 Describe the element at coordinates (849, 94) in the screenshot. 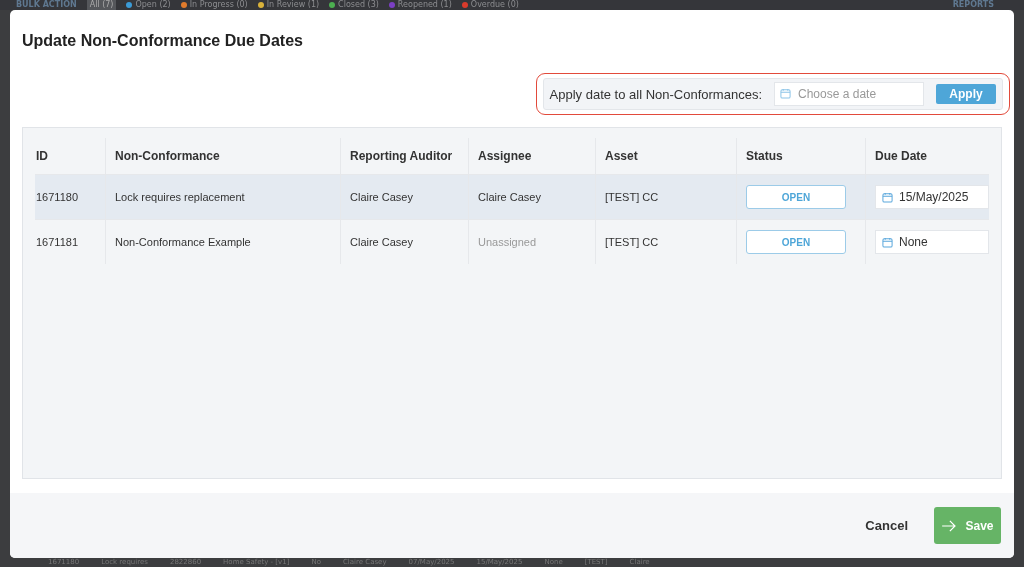

I see `date-field: Choose a date` at that location.